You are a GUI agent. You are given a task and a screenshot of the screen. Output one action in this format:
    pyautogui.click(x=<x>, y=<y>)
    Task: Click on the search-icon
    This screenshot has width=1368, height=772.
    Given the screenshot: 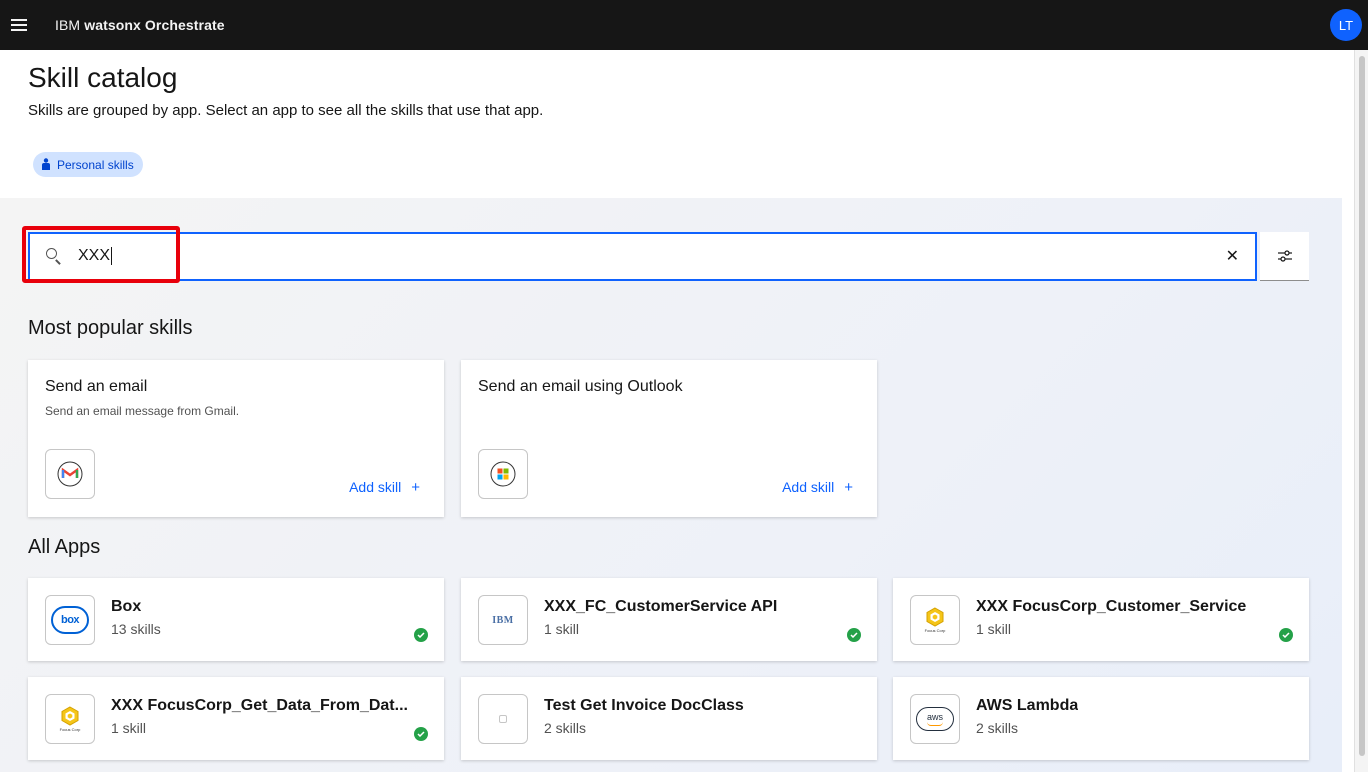 What is the action you would take?
    pyautogui.click(x=55, y=257)
    